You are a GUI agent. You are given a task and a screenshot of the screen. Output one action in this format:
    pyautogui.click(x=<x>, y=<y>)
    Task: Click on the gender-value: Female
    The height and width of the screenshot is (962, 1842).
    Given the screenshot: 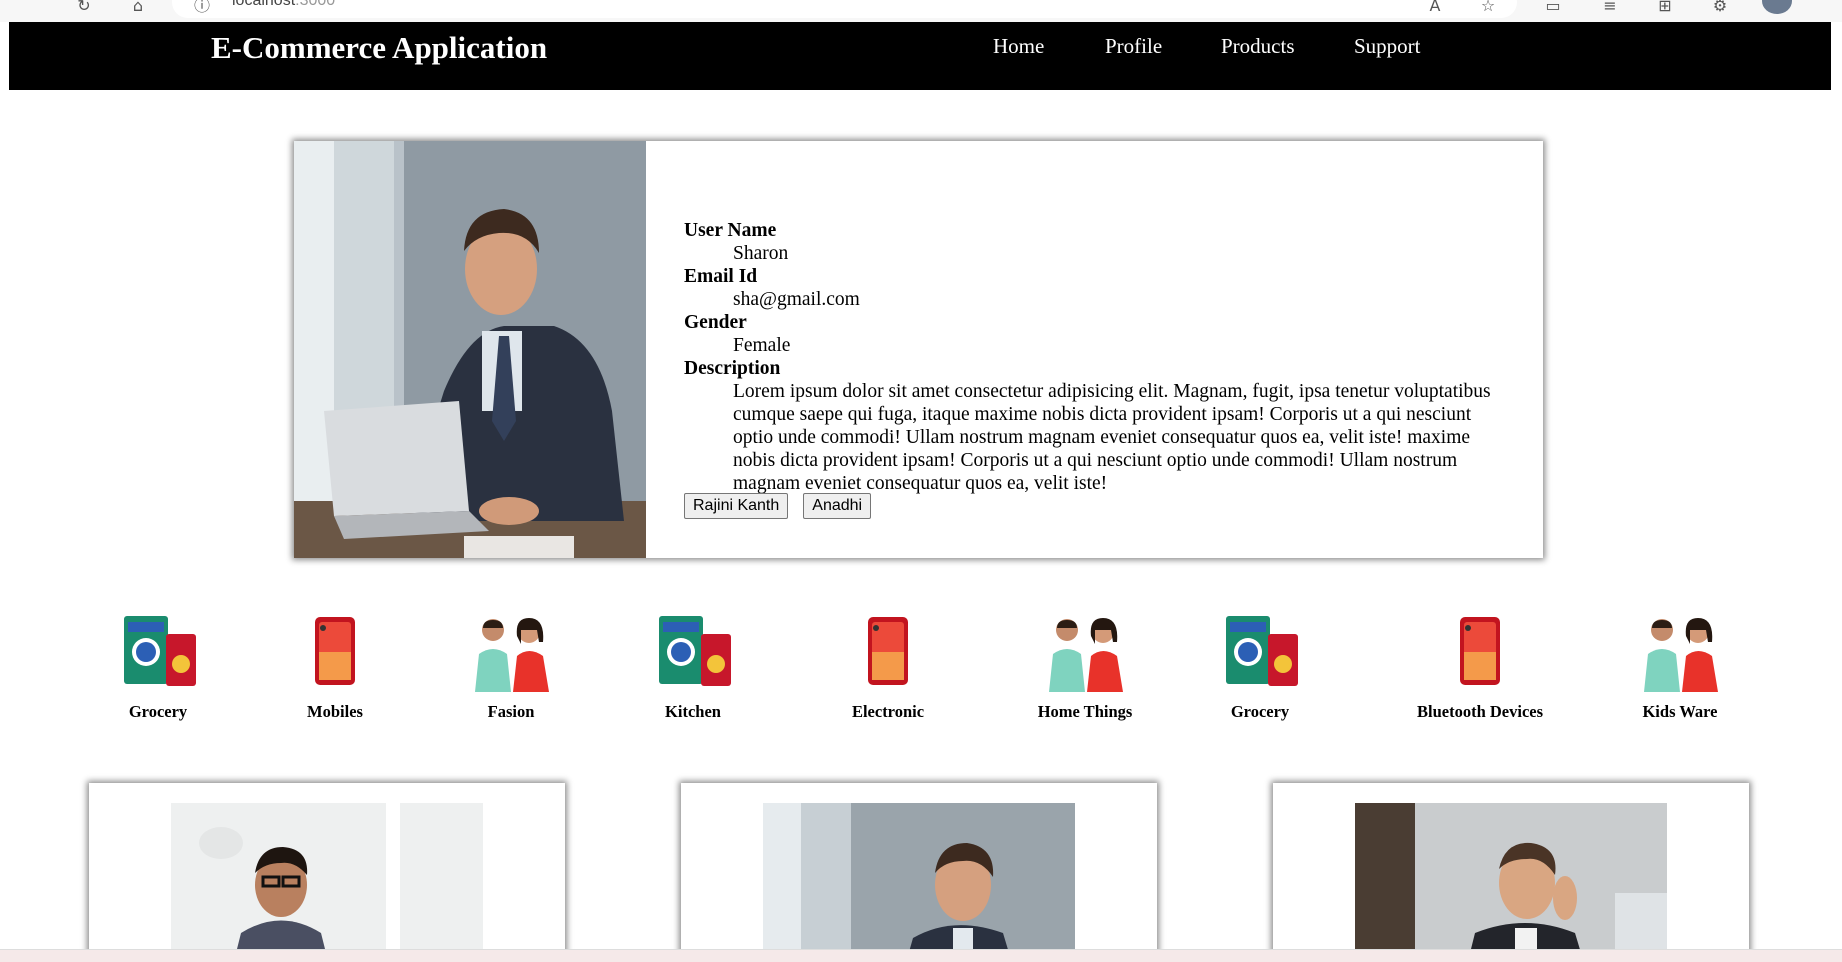 What is the action you would take?
    pyautogui.click(x=762, y=345)
    